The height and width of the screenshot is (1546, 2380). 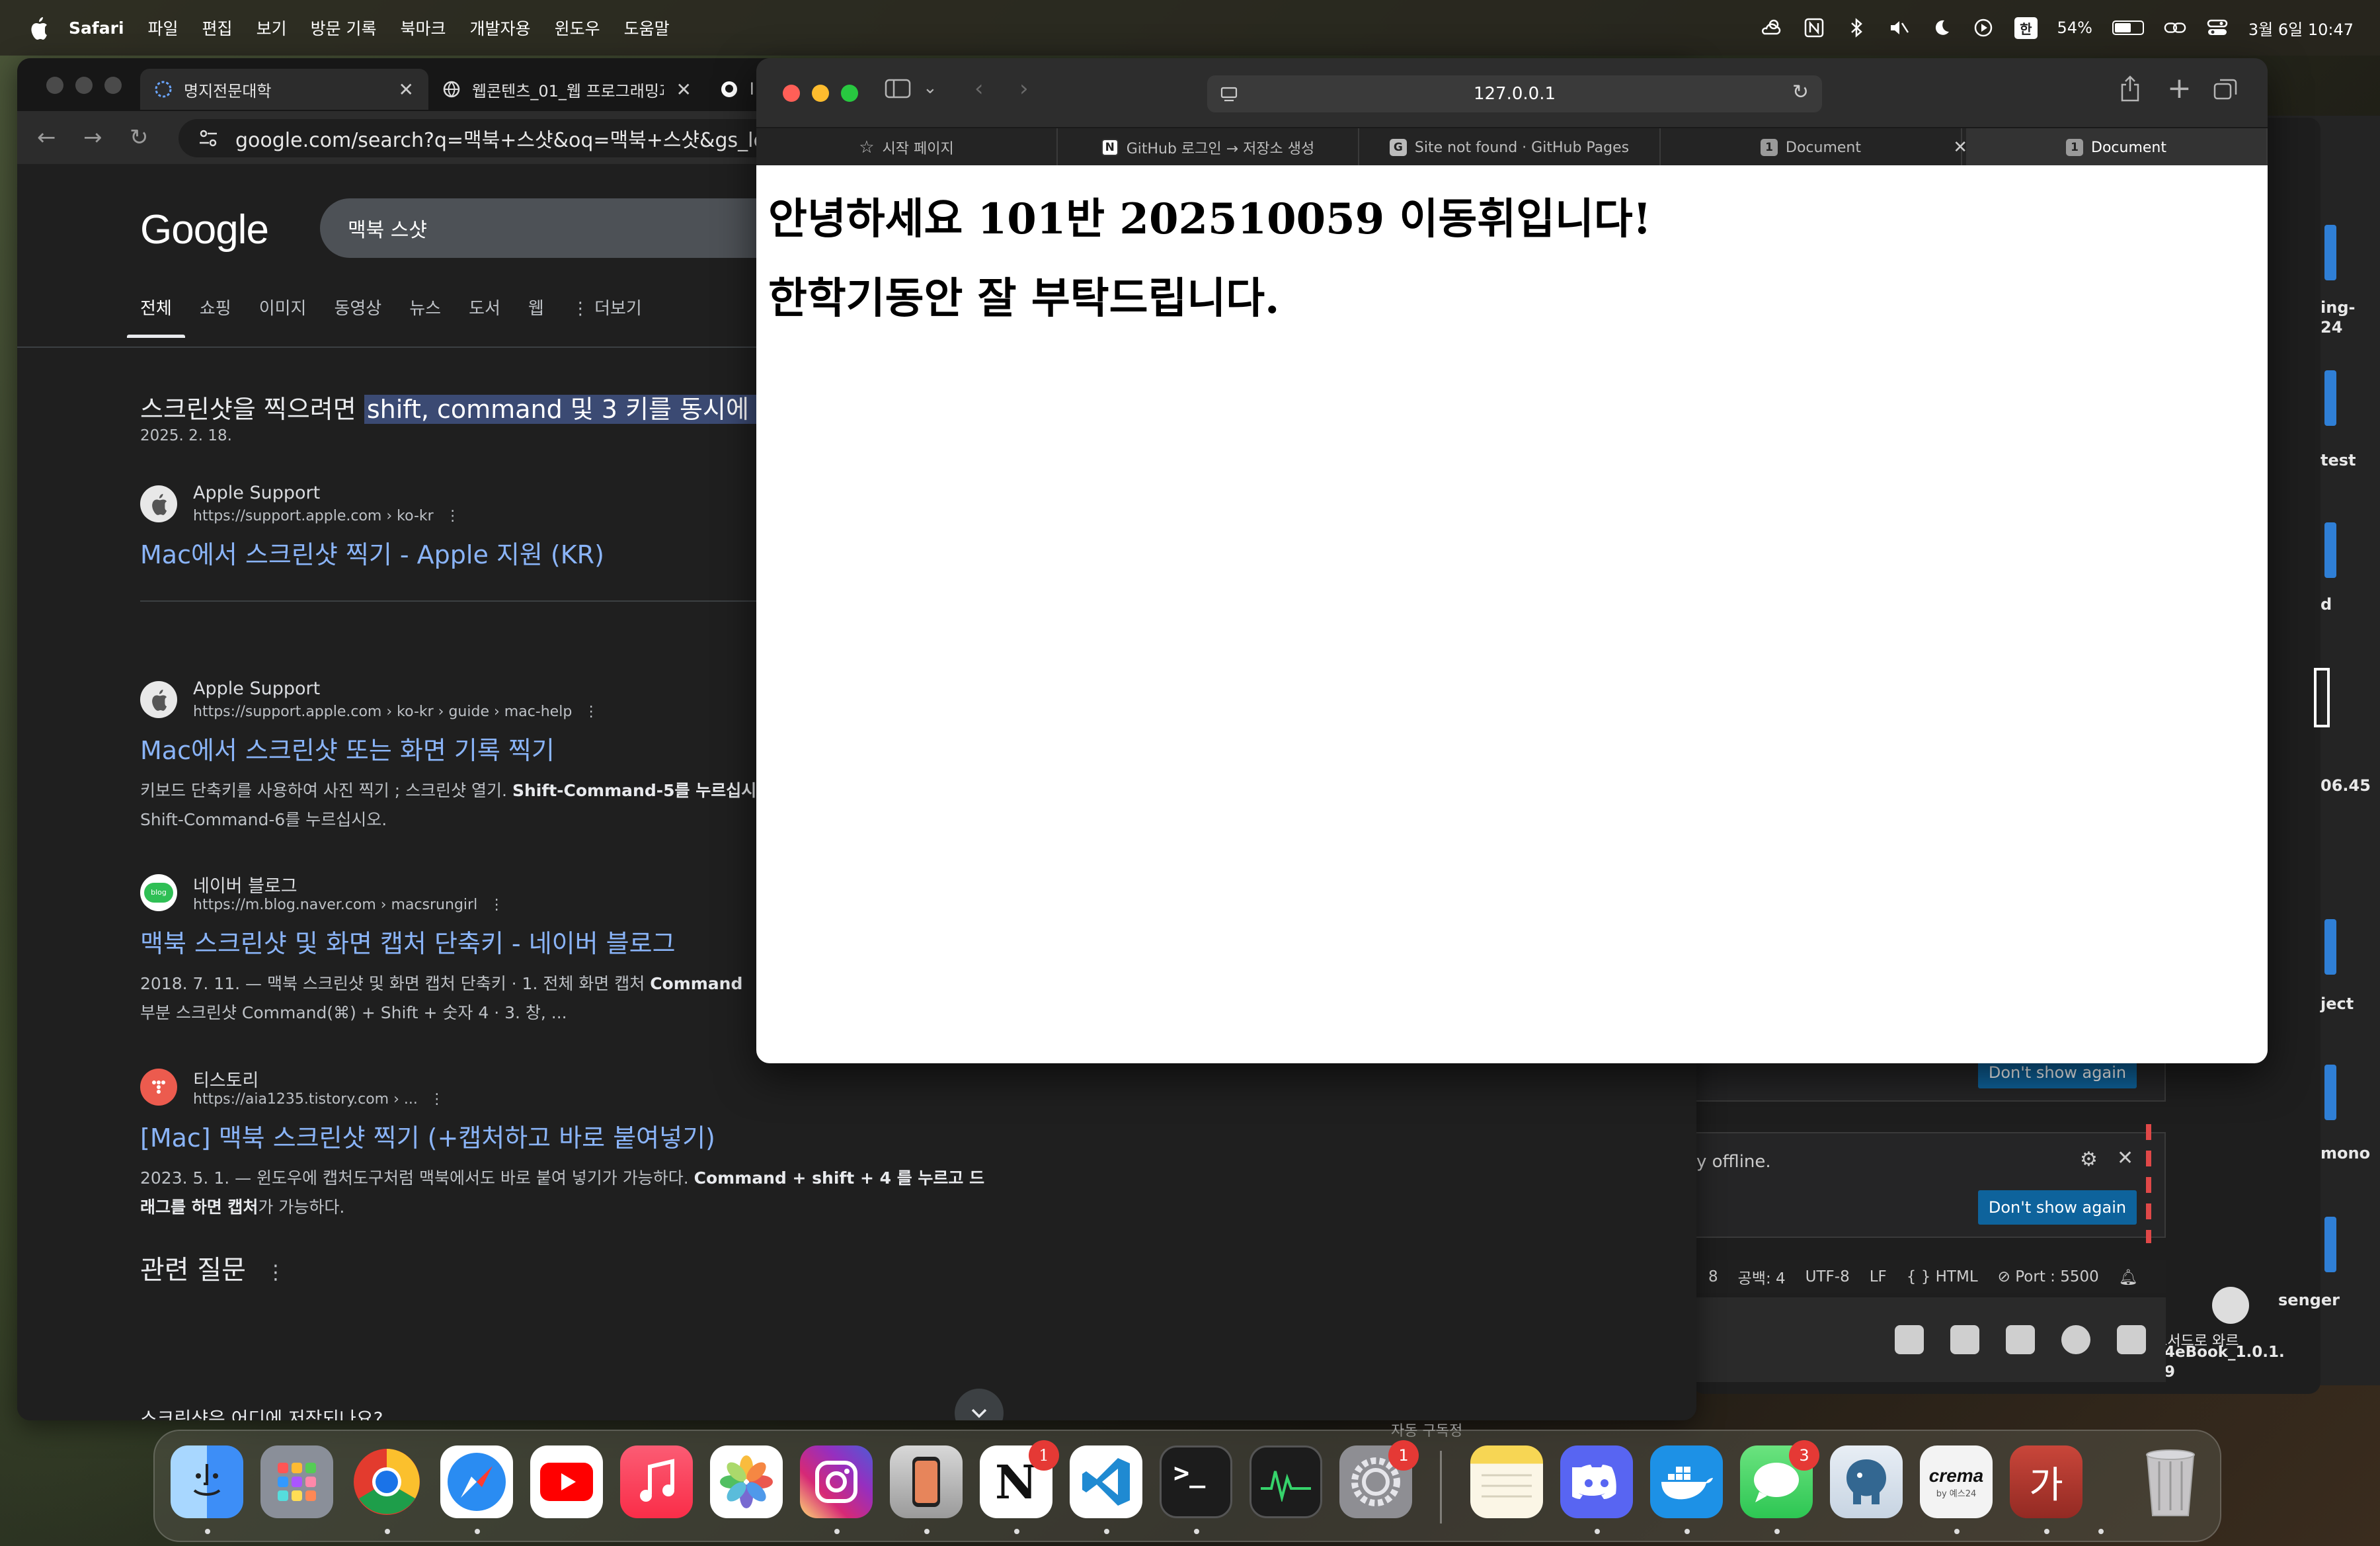 I want to click on menu-edit: 편집, so click(x=217, y=28).